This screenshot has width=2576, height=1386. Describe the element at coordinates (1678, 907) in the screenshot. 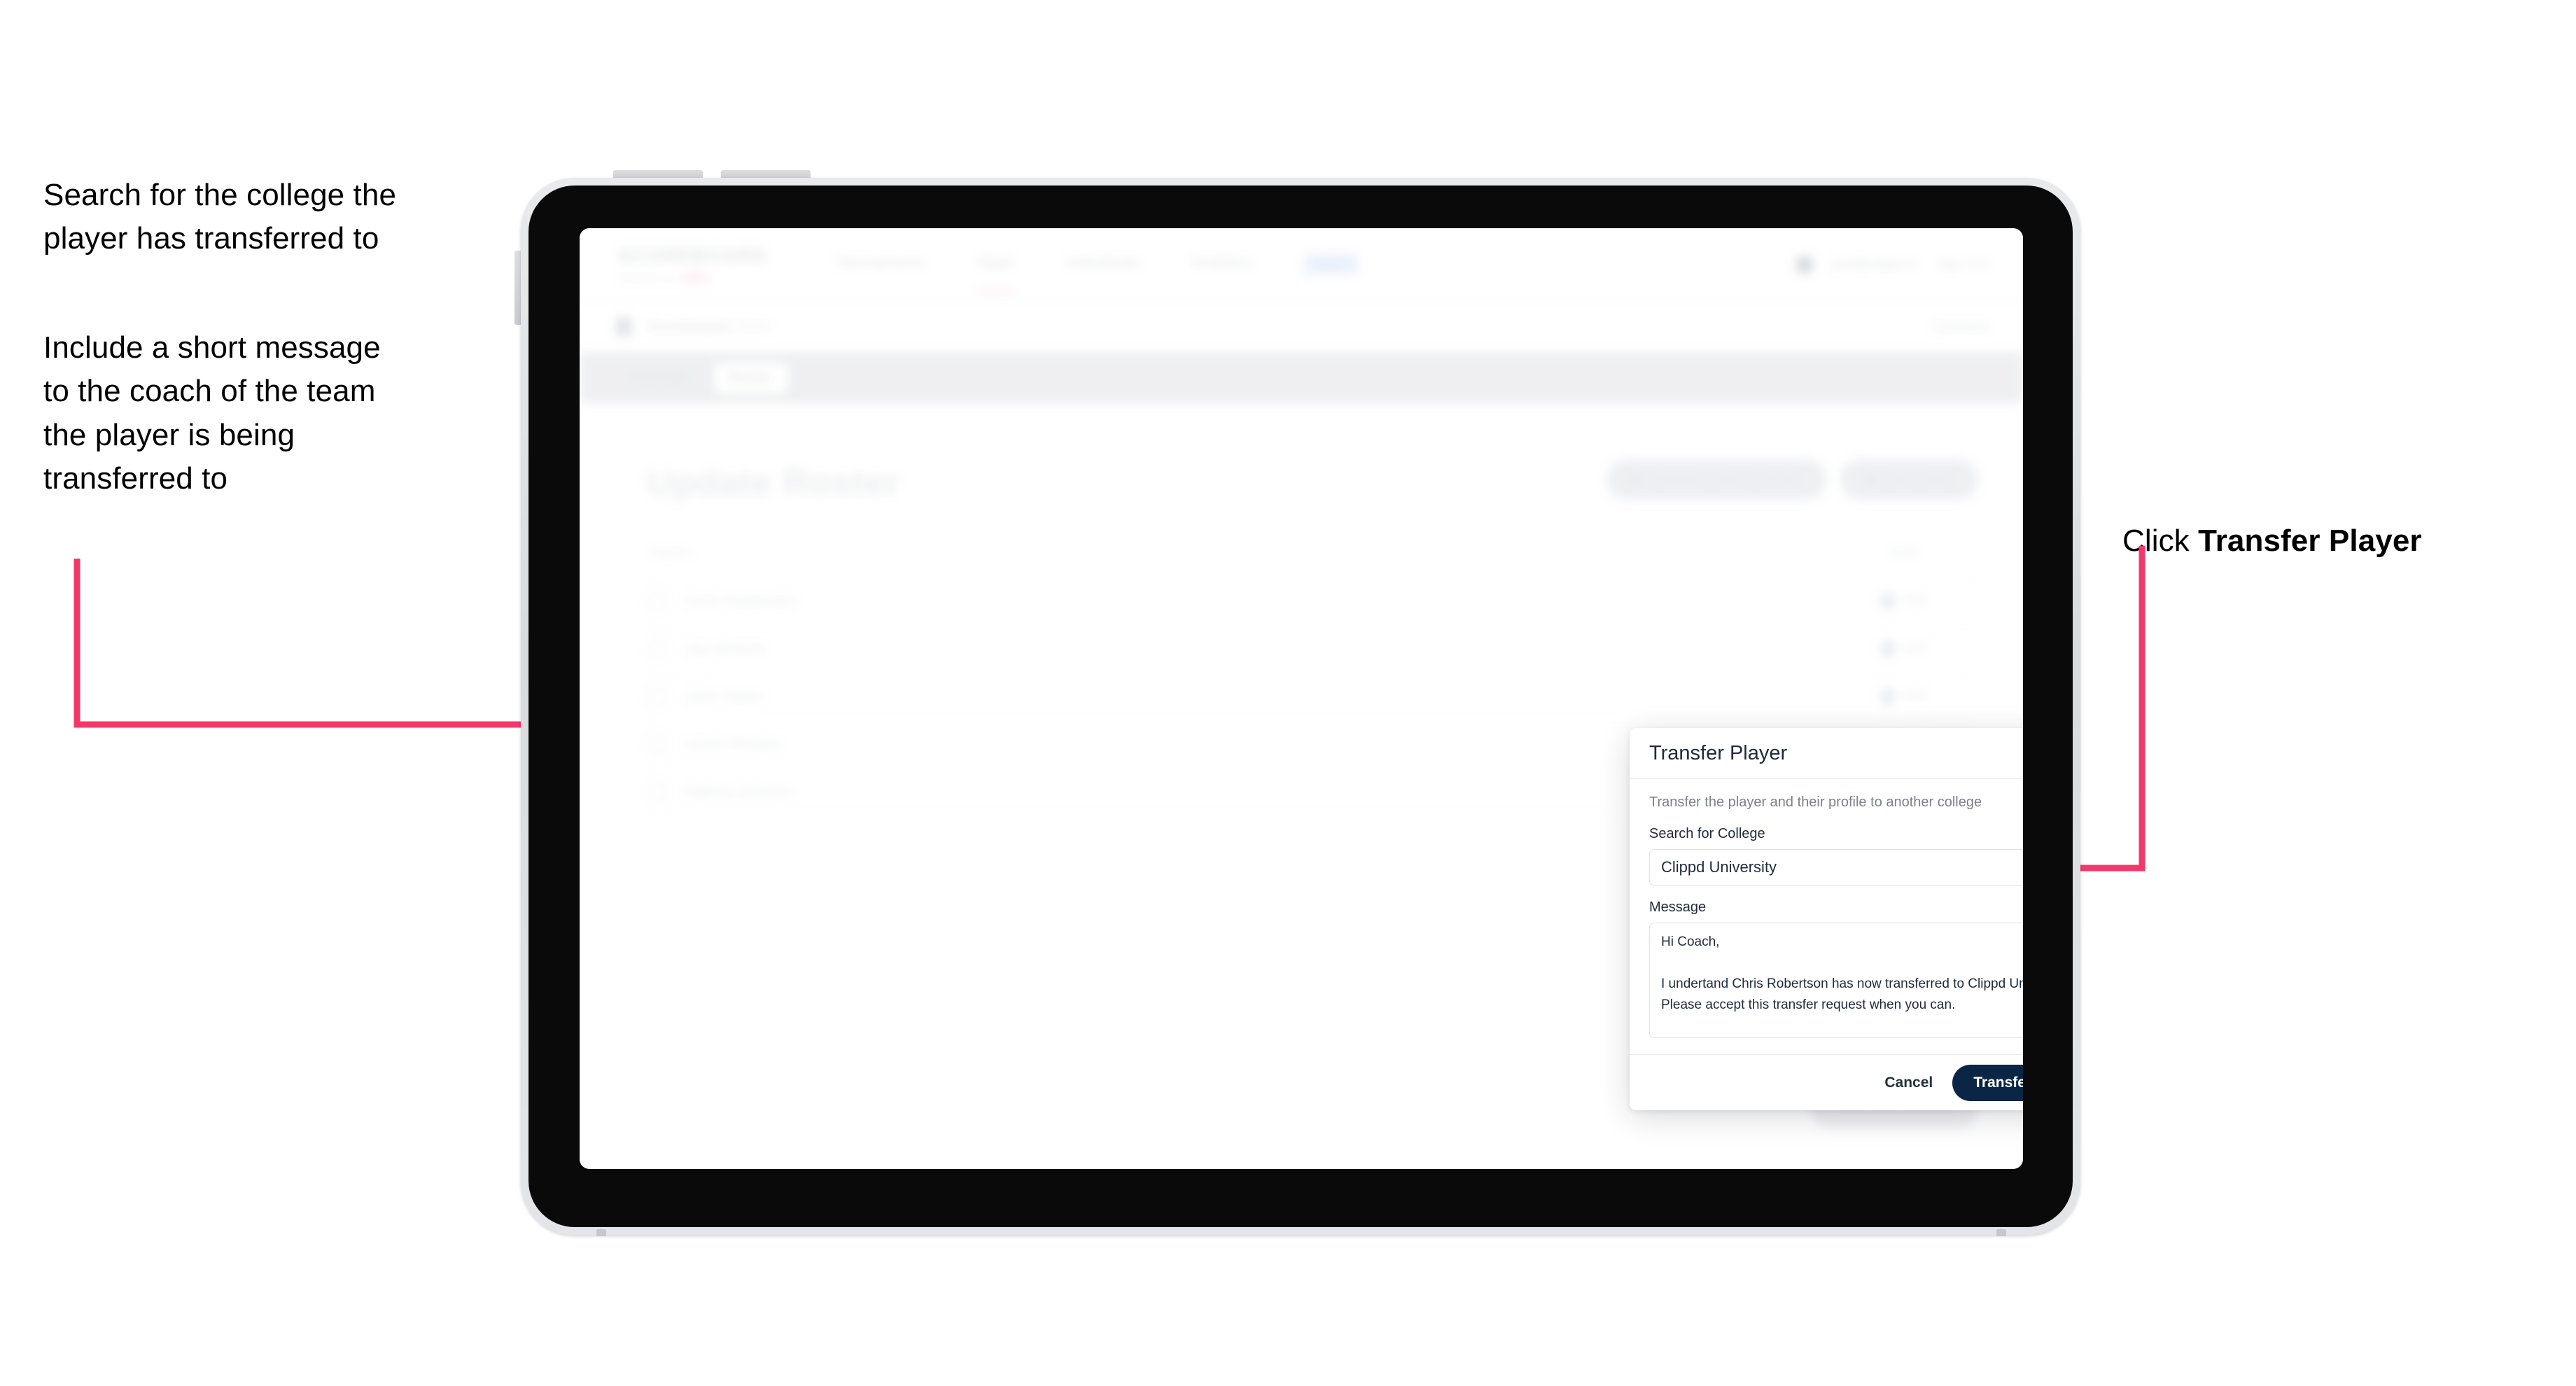

I see `message-field-label: Message` at that location.